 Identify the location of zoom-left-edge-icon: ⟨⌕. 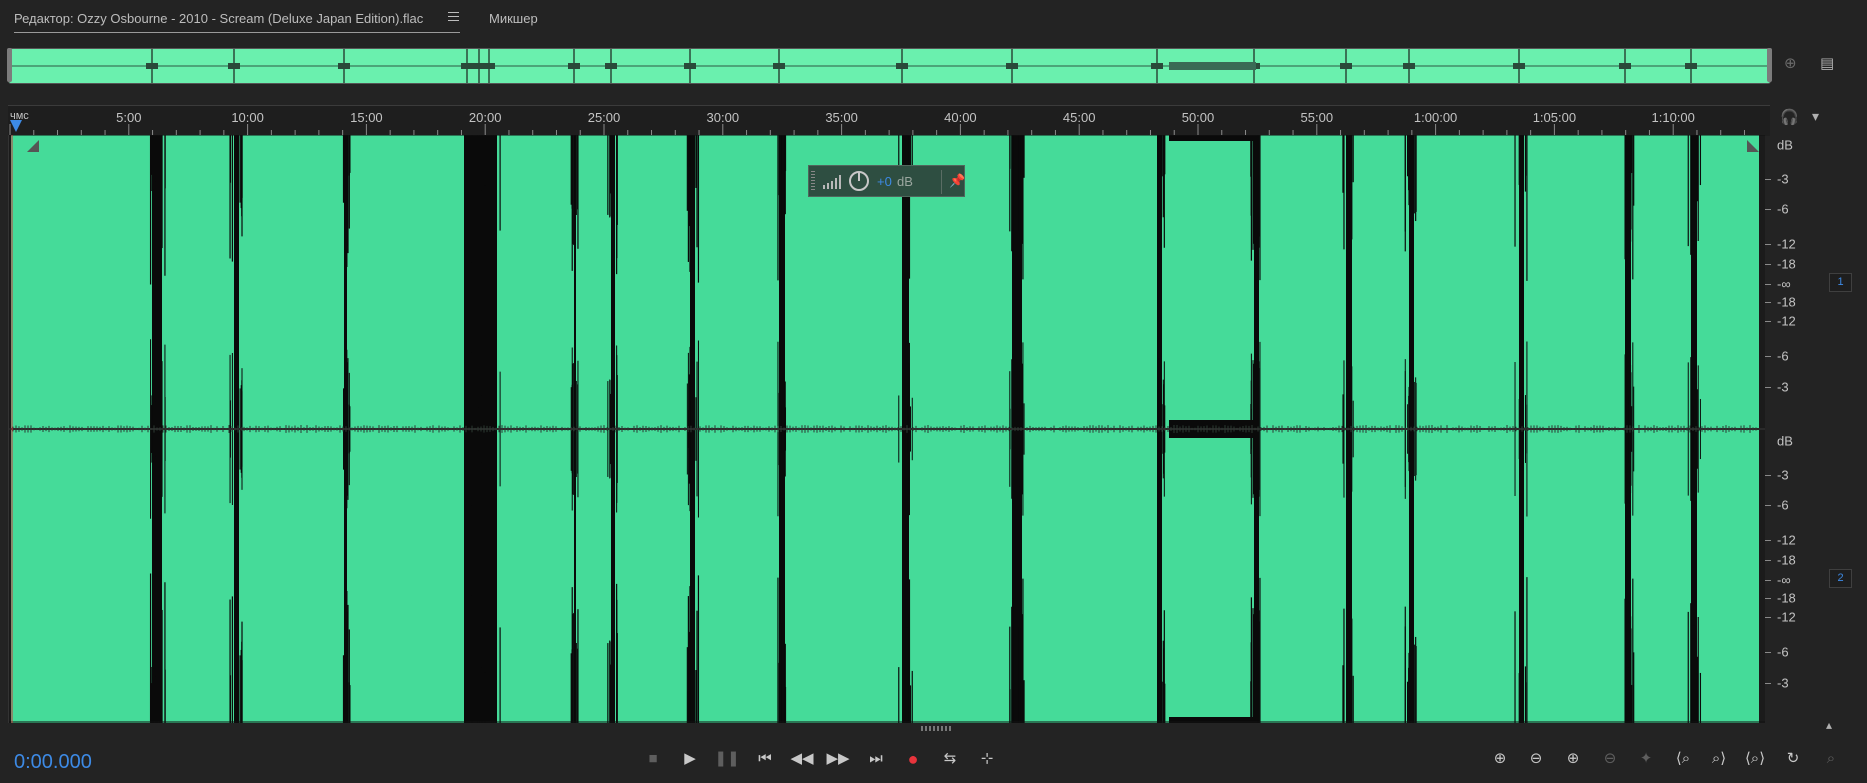
(1683, 758).